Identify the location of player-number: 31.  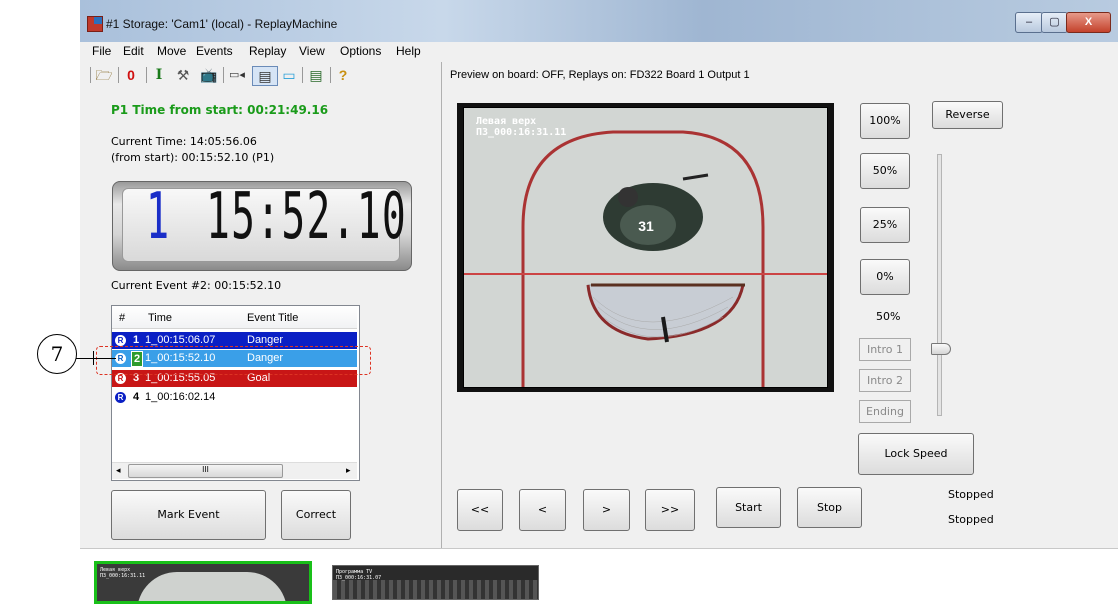
(646, 226).